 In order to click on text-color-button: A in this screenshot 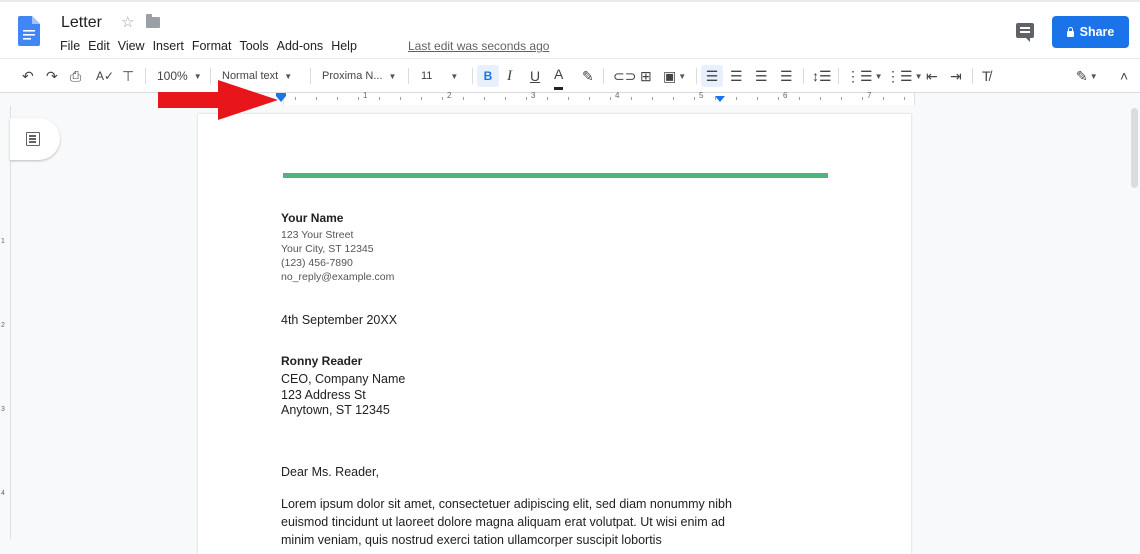, I will do `click(559, 75)`.